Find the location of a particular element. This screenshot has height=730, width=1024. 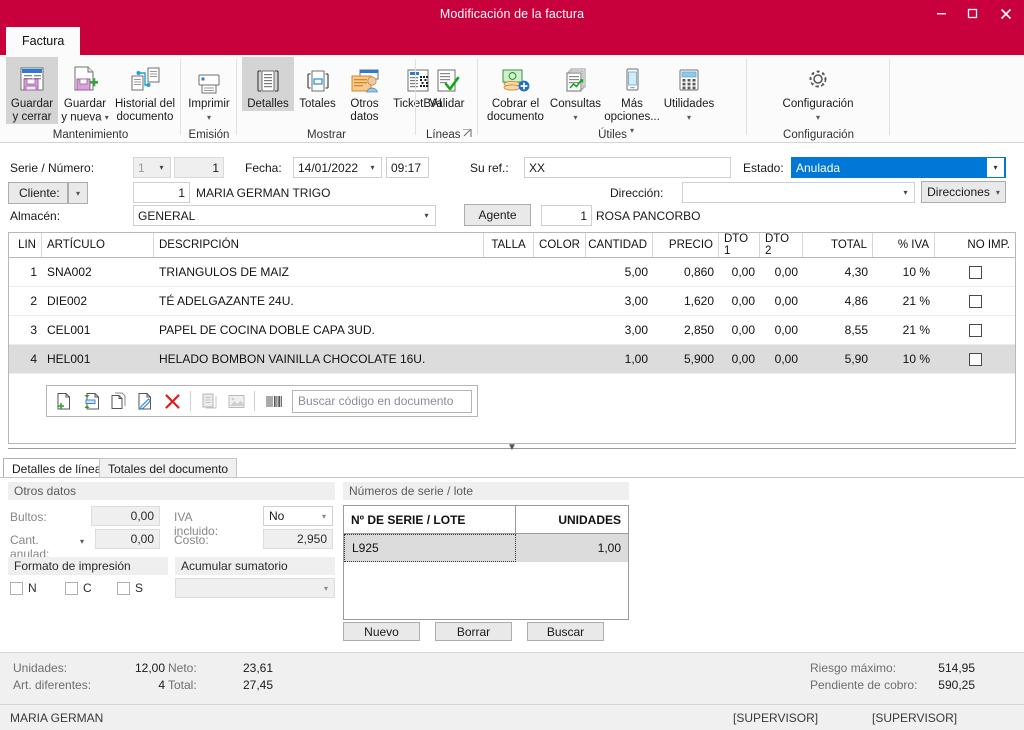

column-header-talla: TALLA is located at coordinates (509, 245).